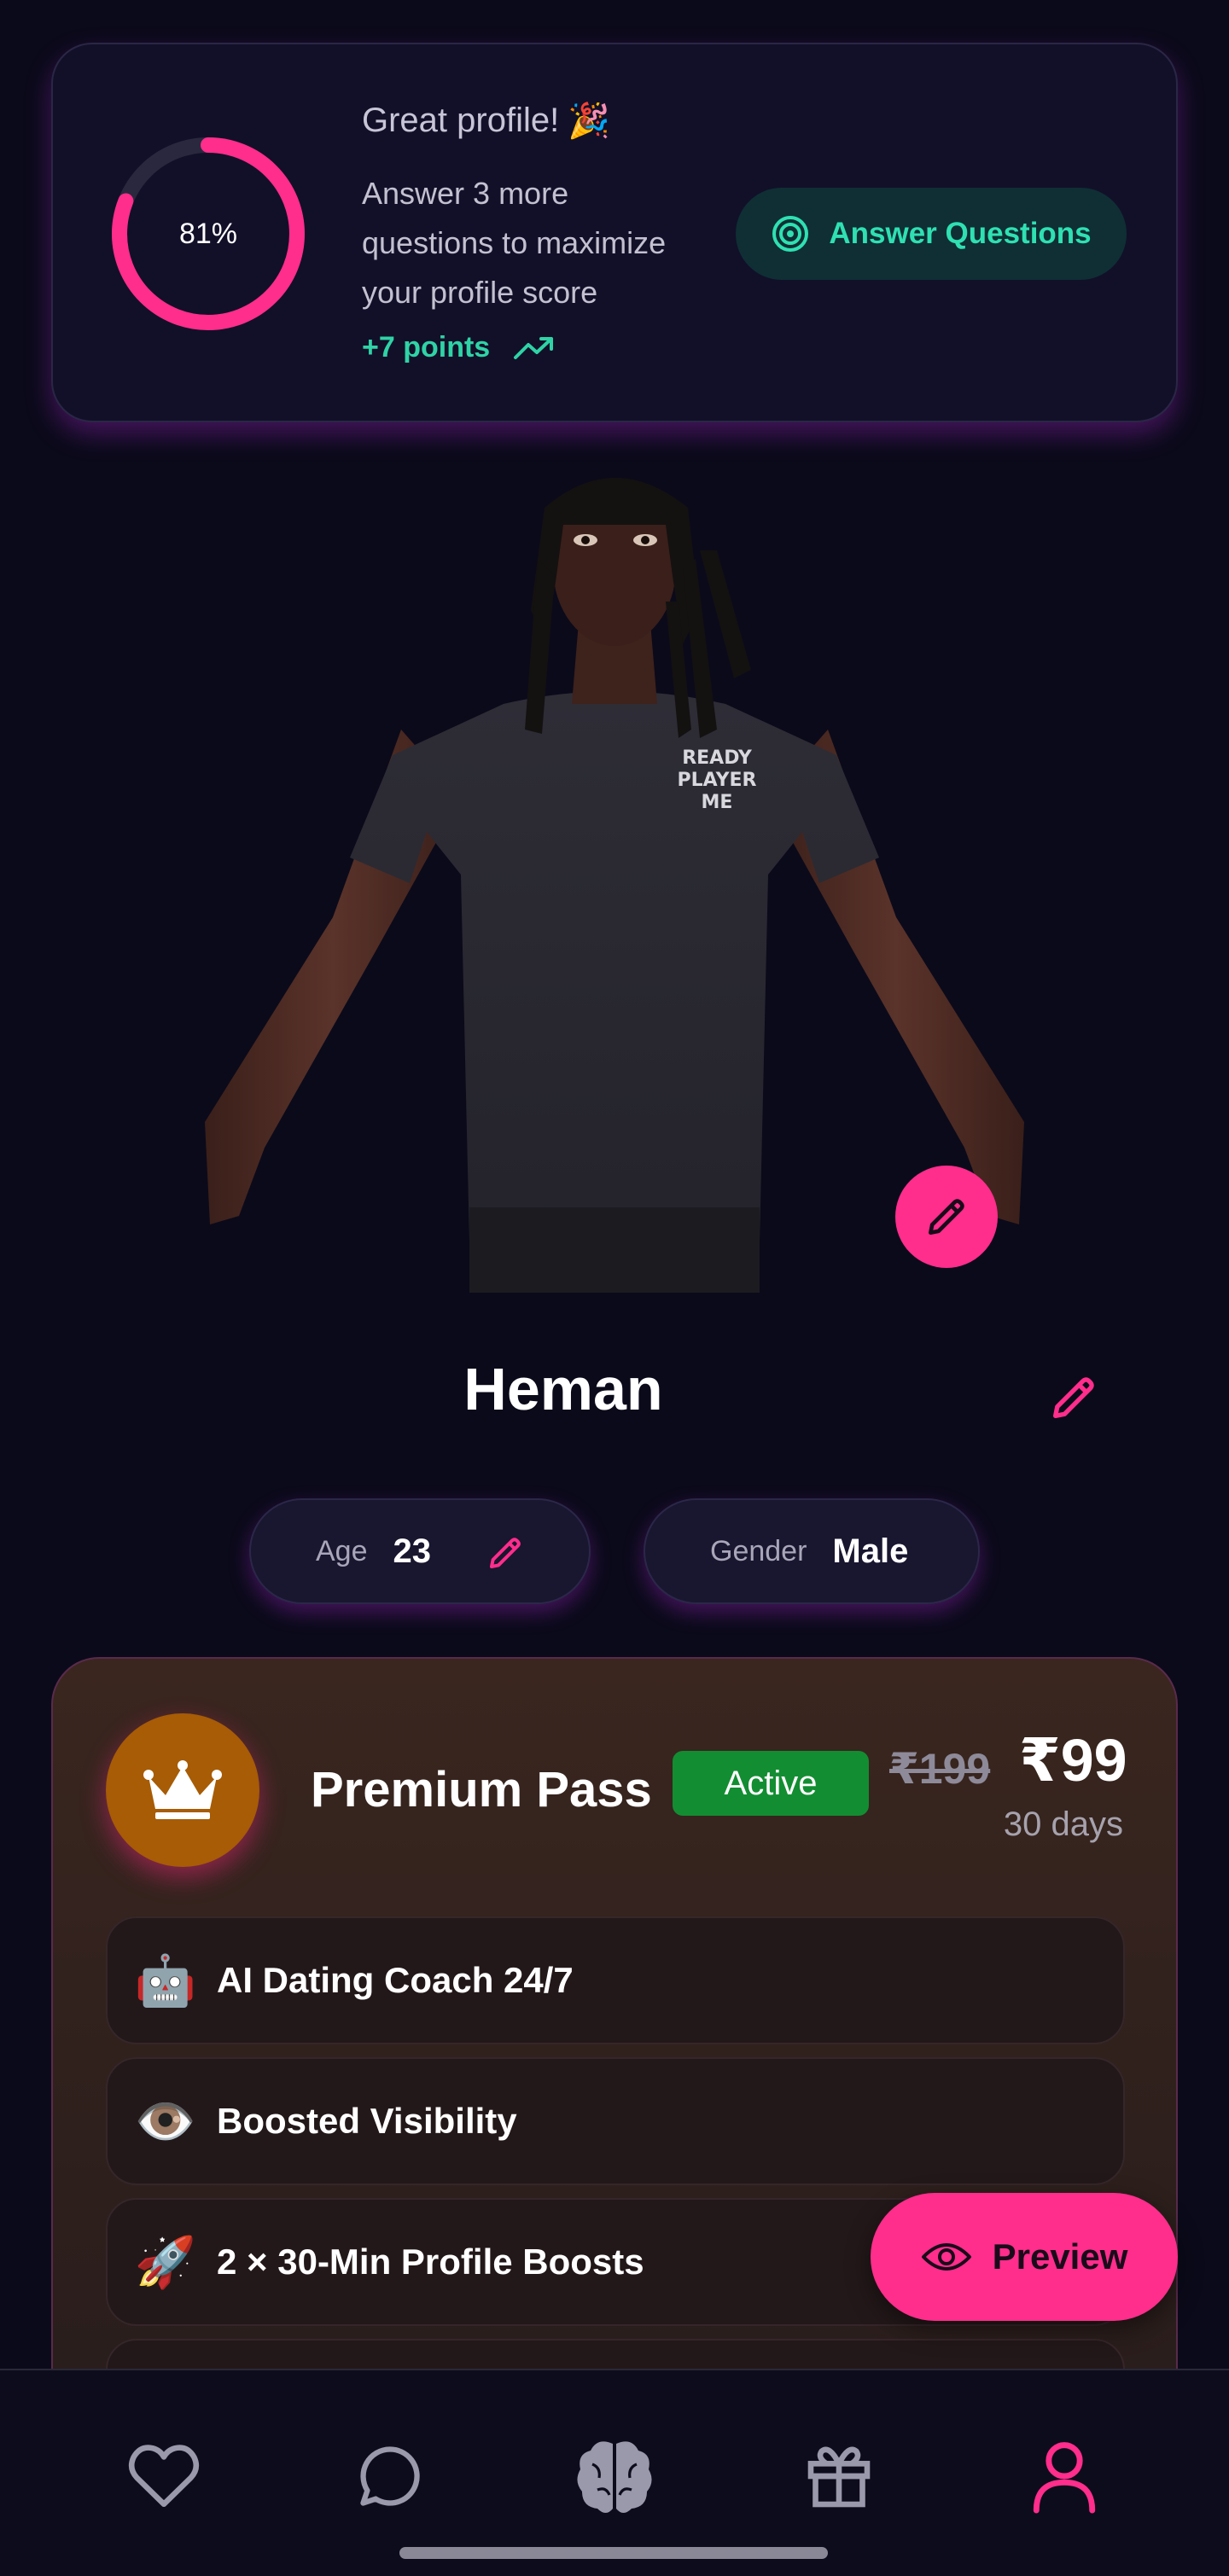  Describe the element at coordinates (165, 1980) in the screenshot. I see `robot-icon: 🤖` at that location.